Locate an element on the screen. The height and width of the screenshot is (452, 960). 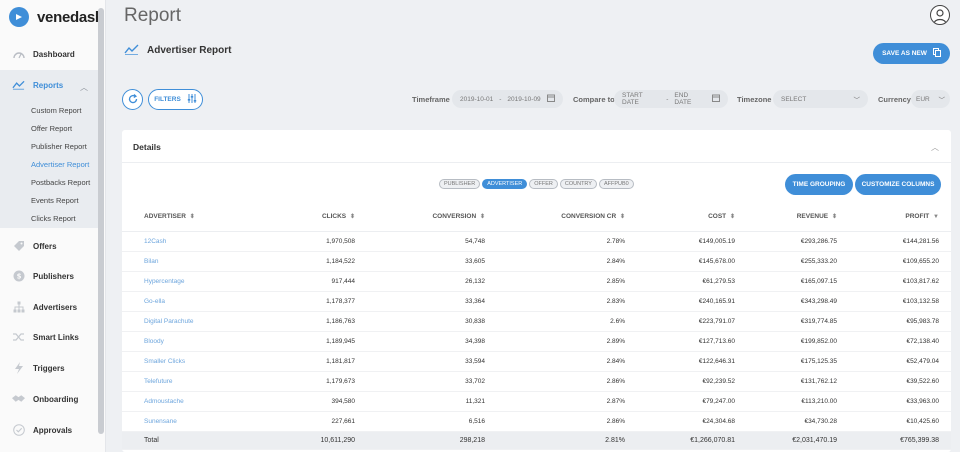
cell-clicks: 394,580 is located at coordinates (324, 401).